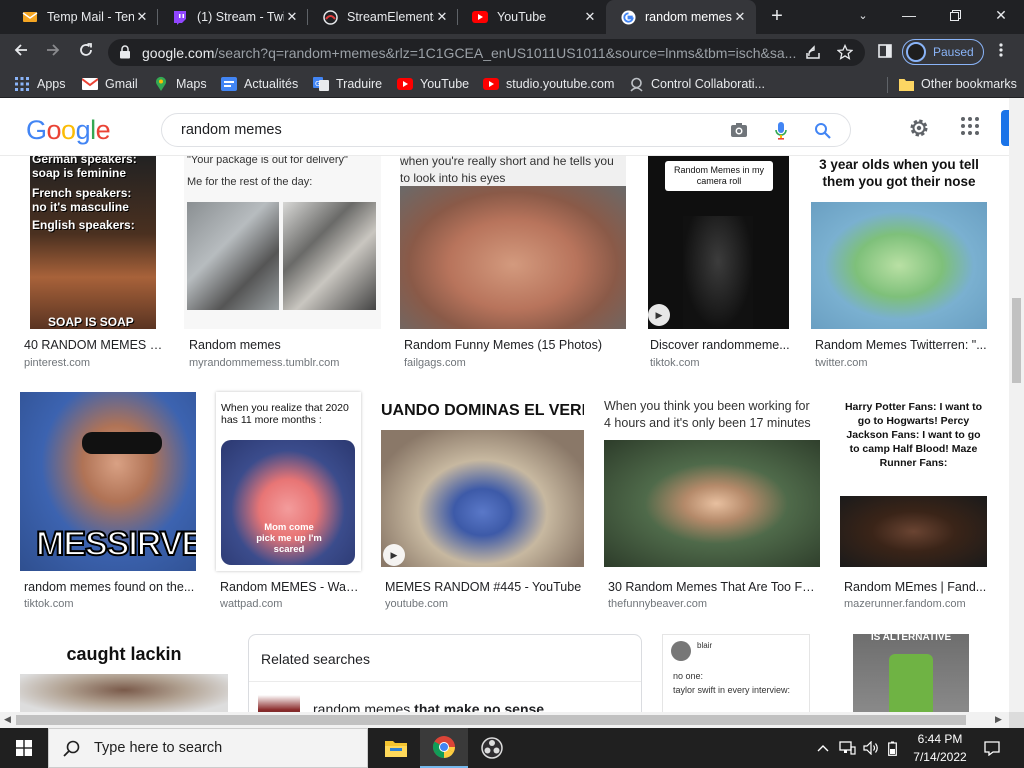 The height and width of the screenshot is (768, 1024). I want to click on bookmark-studio-youtube: studio.youtube.com, so click(548, 84).